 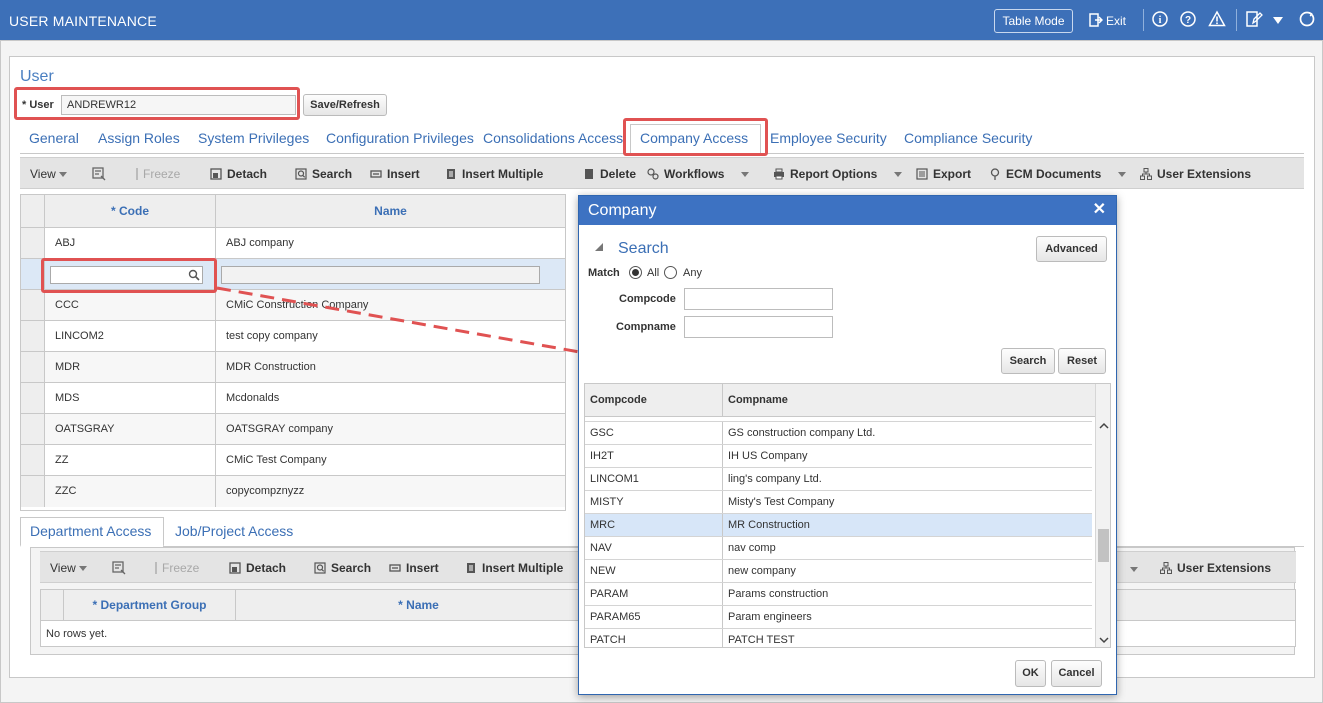 What do you see at coordinates (1188, 19) in the screenshot?
I see `help-icon: ?` at bounding box center [1188, 19].